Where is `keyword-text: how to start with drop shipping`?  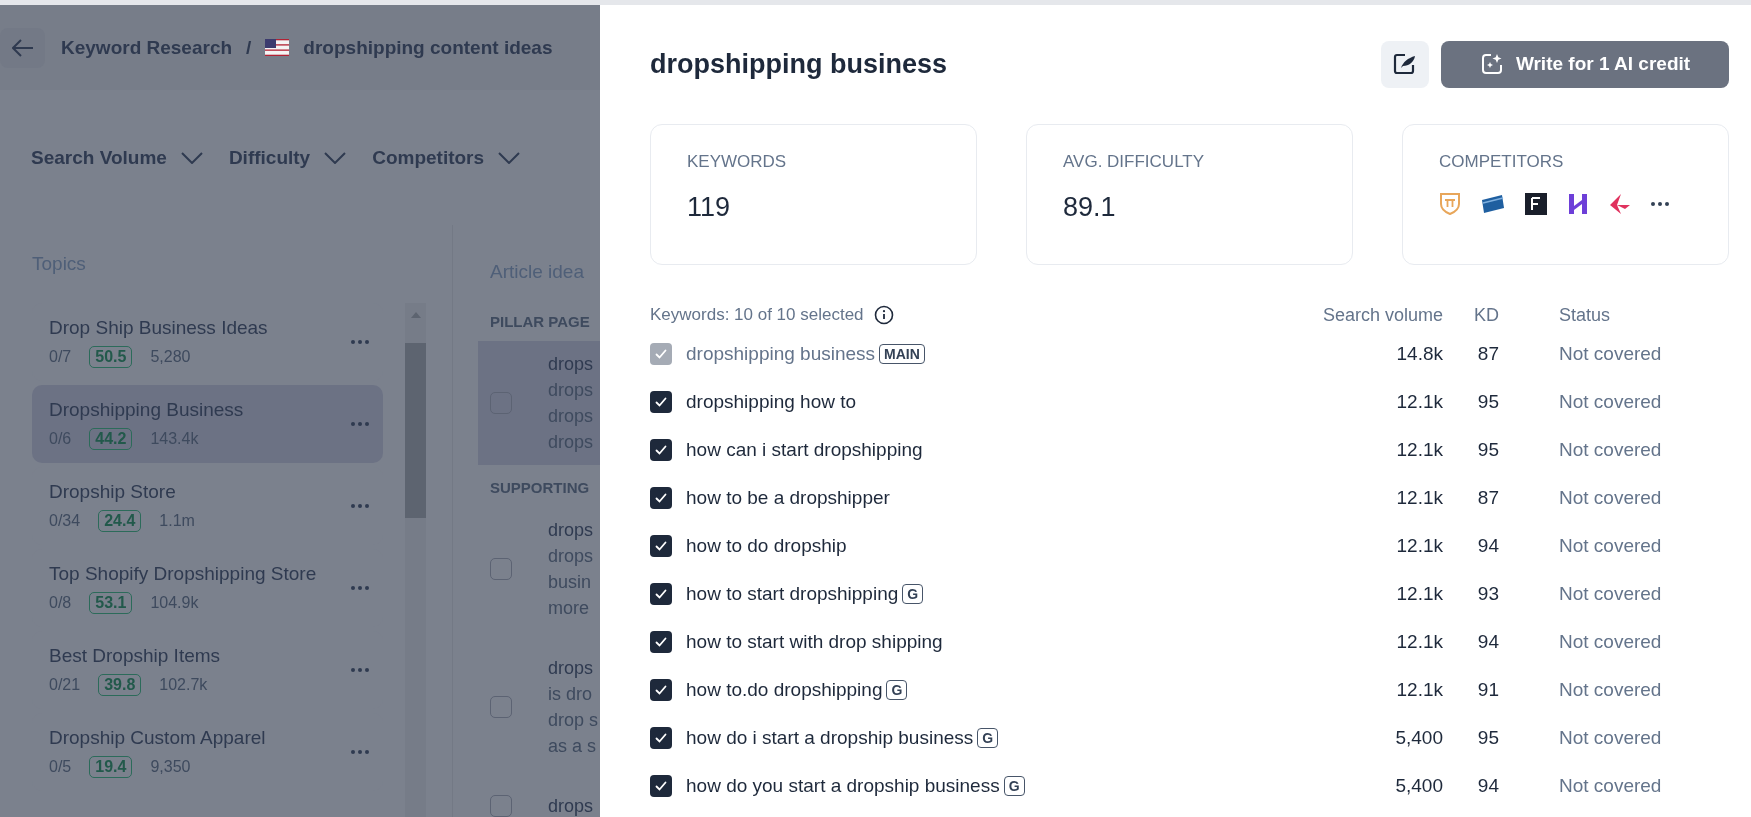
keyword-text: how to start with drop shipping is located at coordinates (814, 642).